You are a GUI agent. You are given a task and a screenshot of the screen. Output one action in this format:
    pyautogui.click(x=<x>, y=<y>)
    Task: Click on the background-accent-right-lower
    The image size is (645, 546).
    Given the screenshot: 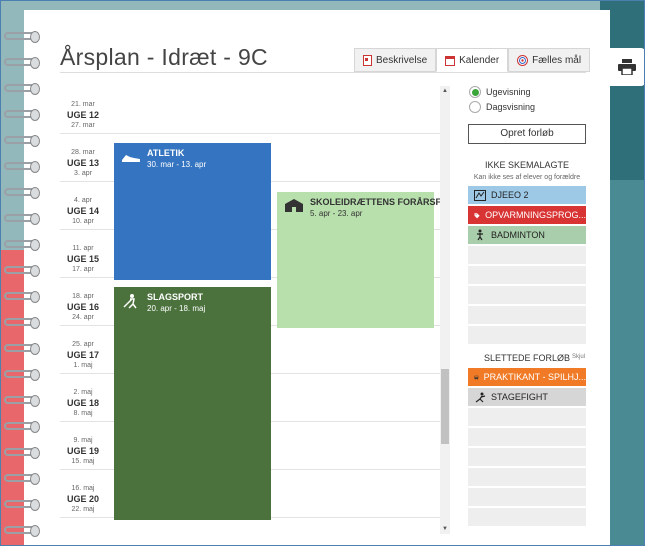 What is the action you would take?
    pyautogui.click(x=627, y=363)
    